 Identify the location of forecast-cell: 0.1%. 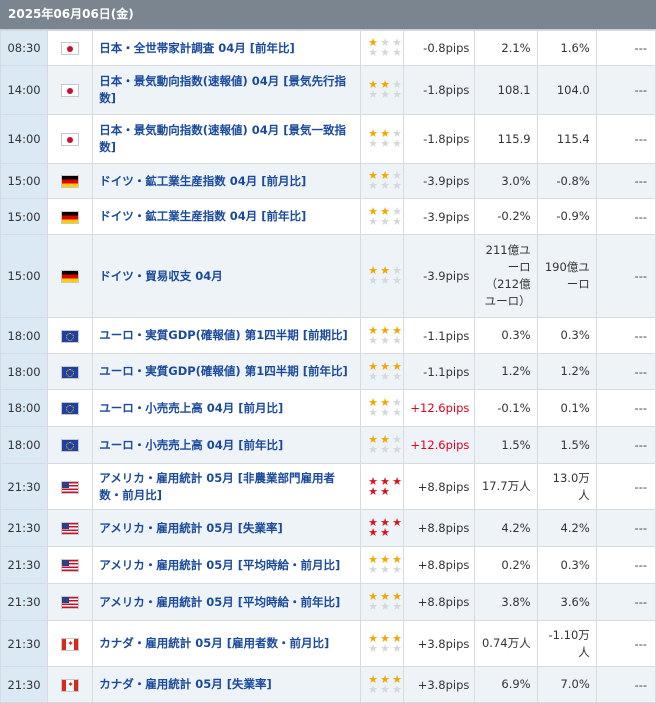
(566, 408).